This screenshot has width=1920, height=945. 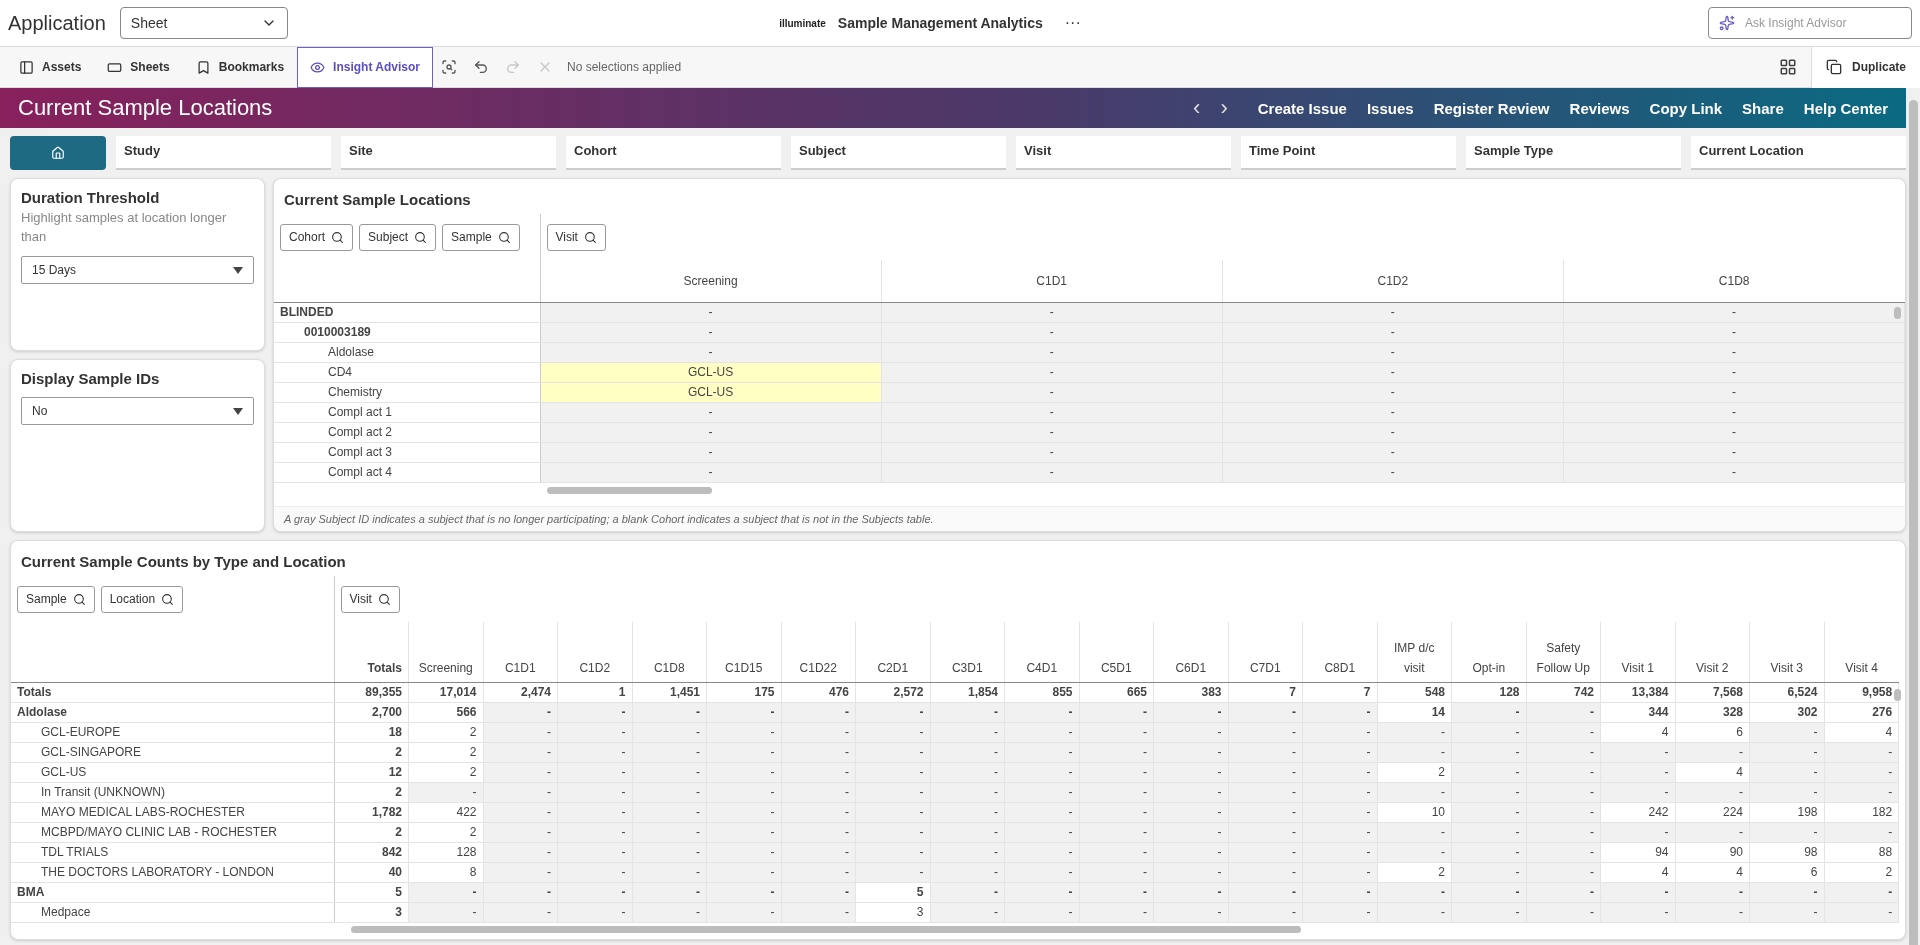 I want to click on filter-pane: Study, so click(x=223, y=153).